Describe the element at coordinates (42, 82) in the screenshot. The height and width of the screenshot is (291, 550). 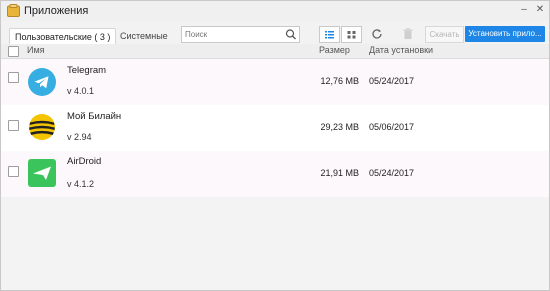
I see `telegram-icon` at that location.